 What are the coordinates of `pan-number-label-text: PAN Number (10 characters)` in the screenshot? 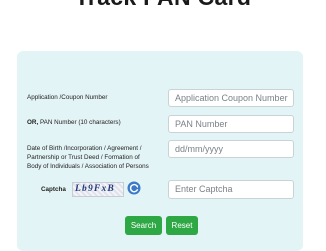 It's located at (79, 122).